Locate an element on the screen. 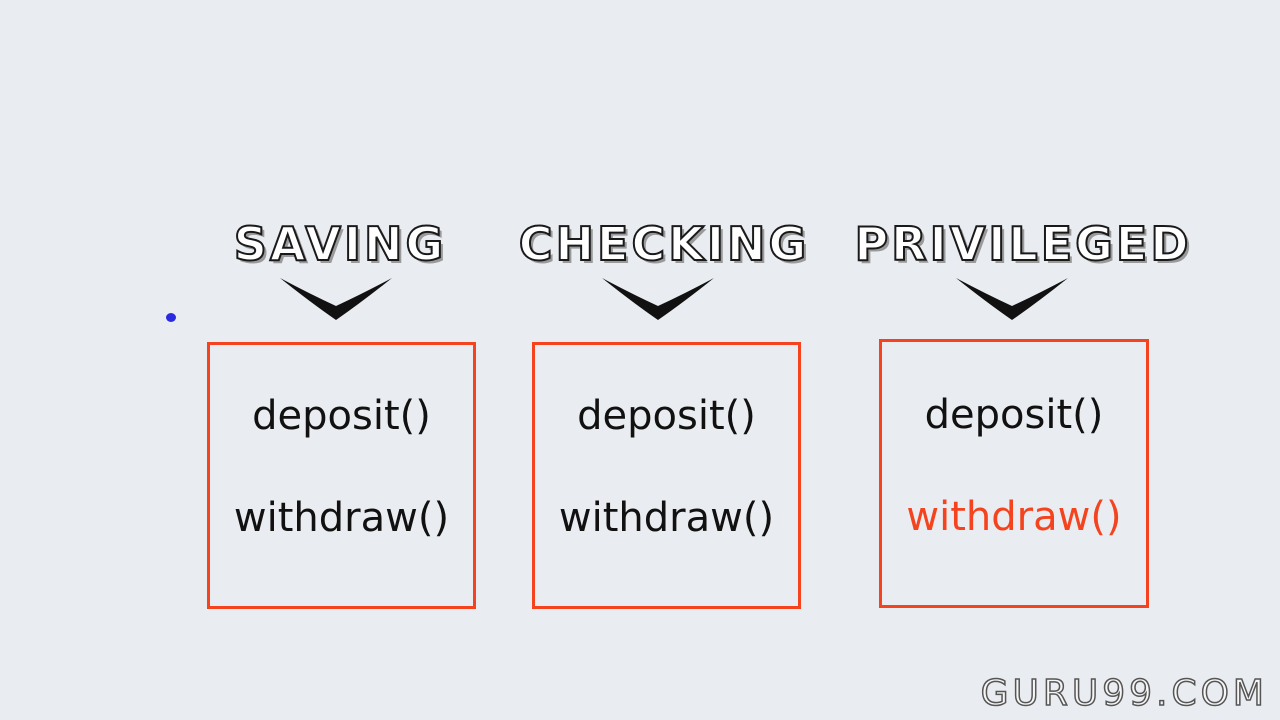 The height and width of the screenshot is (720, 1280). class-title-saving: SAVING is located at coordinates (340, 244).